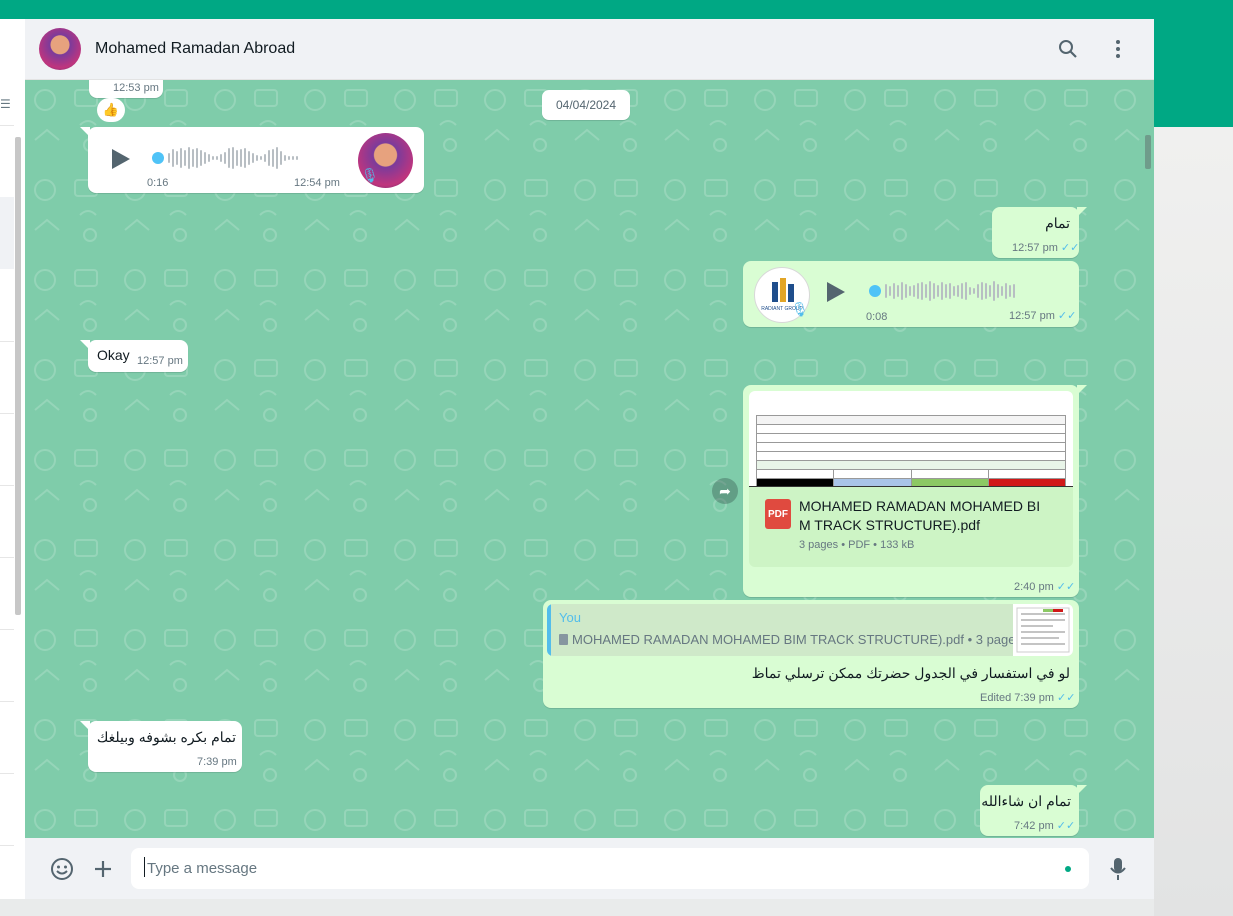 The width and height of the screenshot is (1233, 916). Describe the element at coordinates (158, 183) in the screenshot. I see `voice-duration: 0:16` at that location.